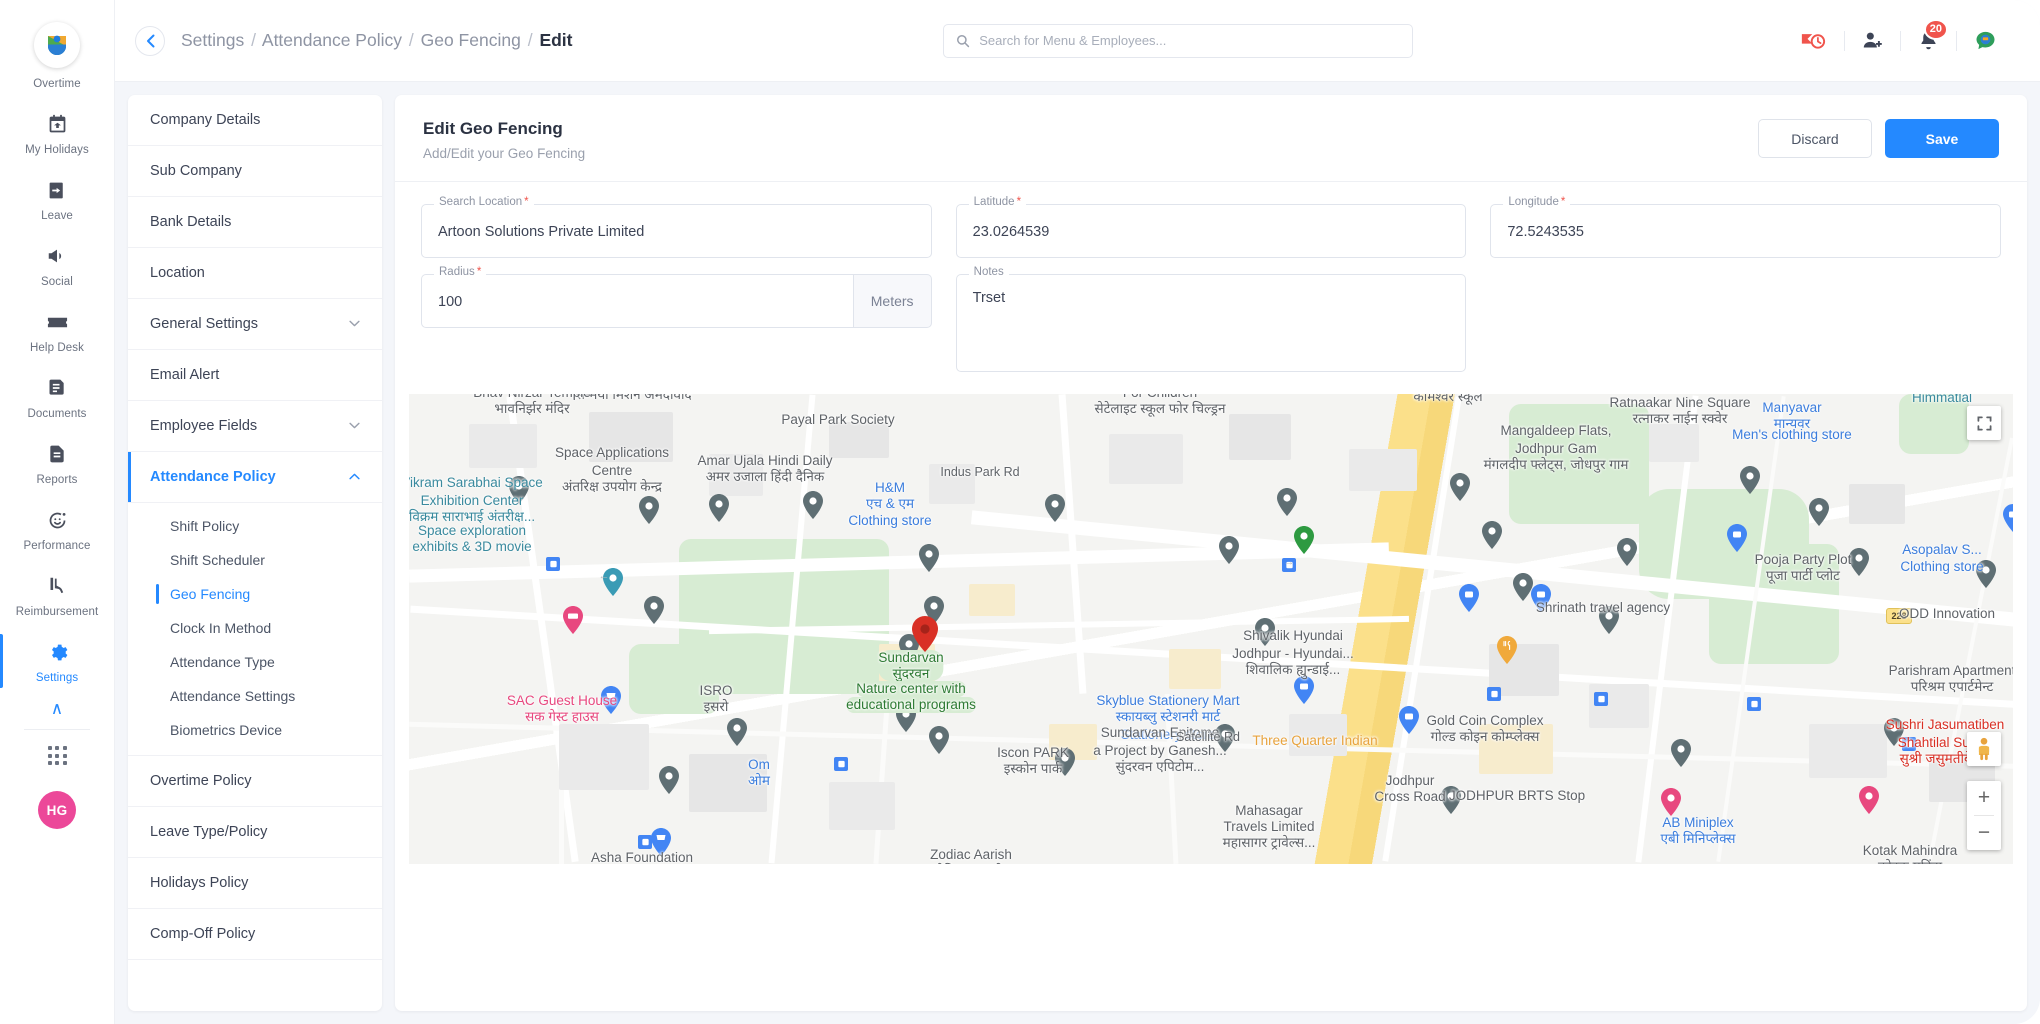  I want to click on map-pin-pooja-party-plot, so click(1859, 562).